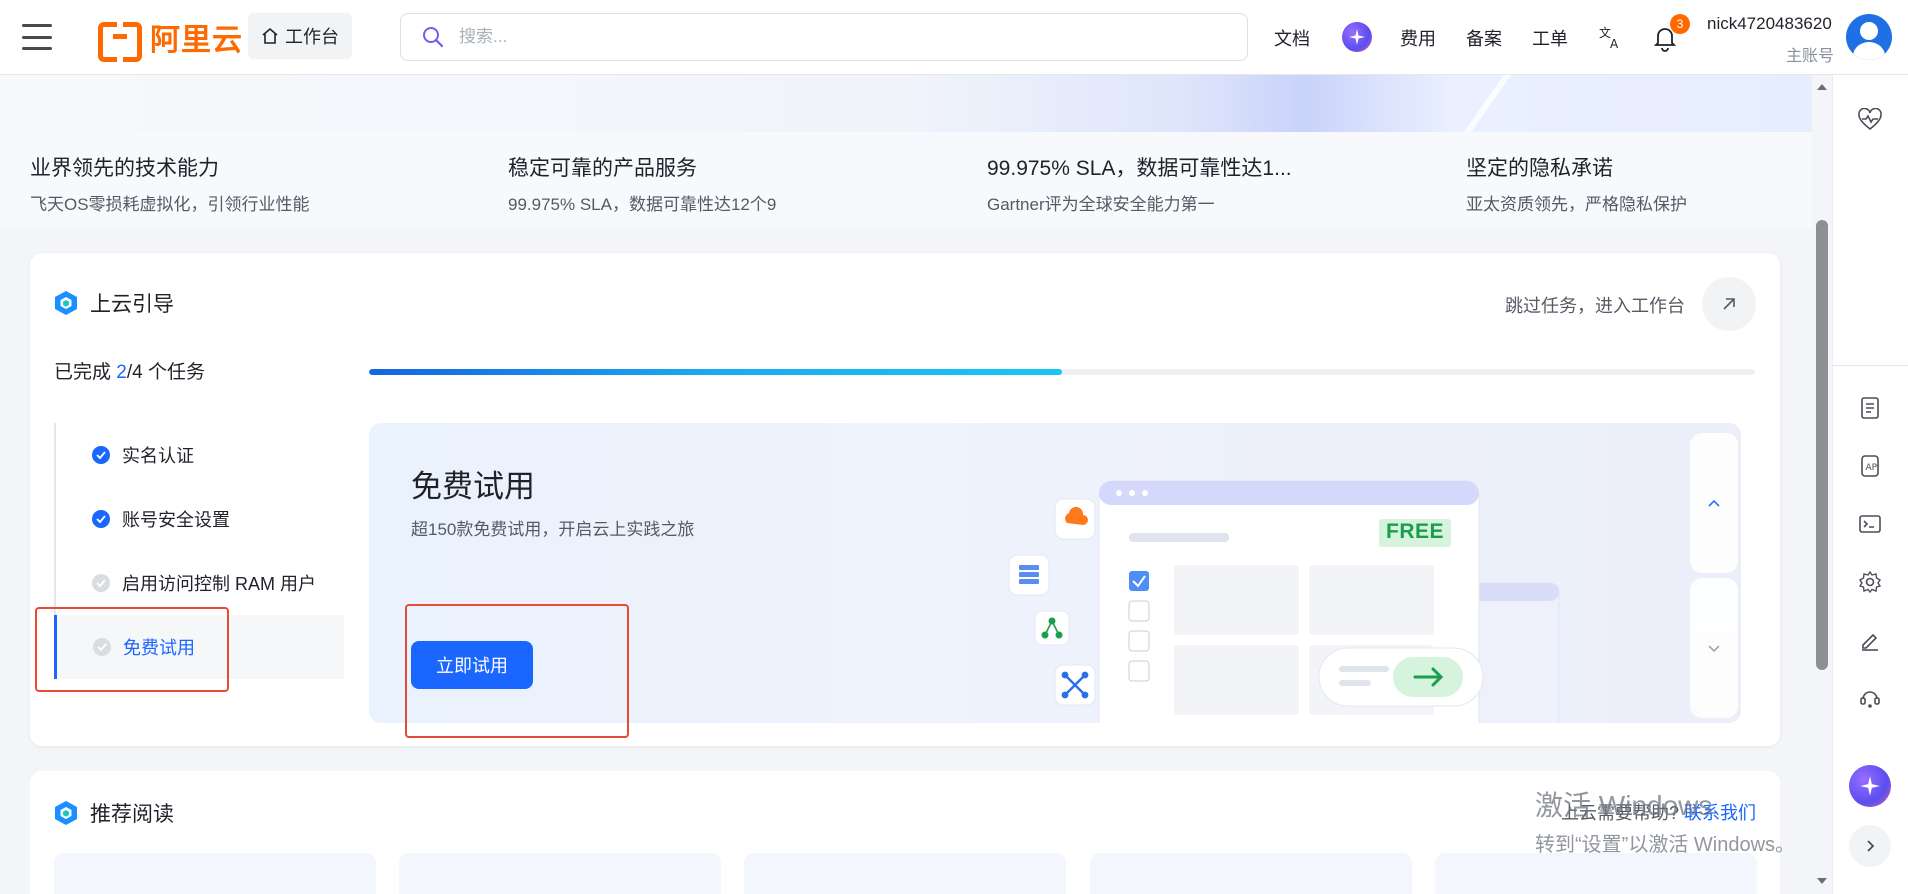  What do you see at coordinates (196, 40) in the screenshot?
I see `logo-text: 阿里云` at bounding box center [196, 40].